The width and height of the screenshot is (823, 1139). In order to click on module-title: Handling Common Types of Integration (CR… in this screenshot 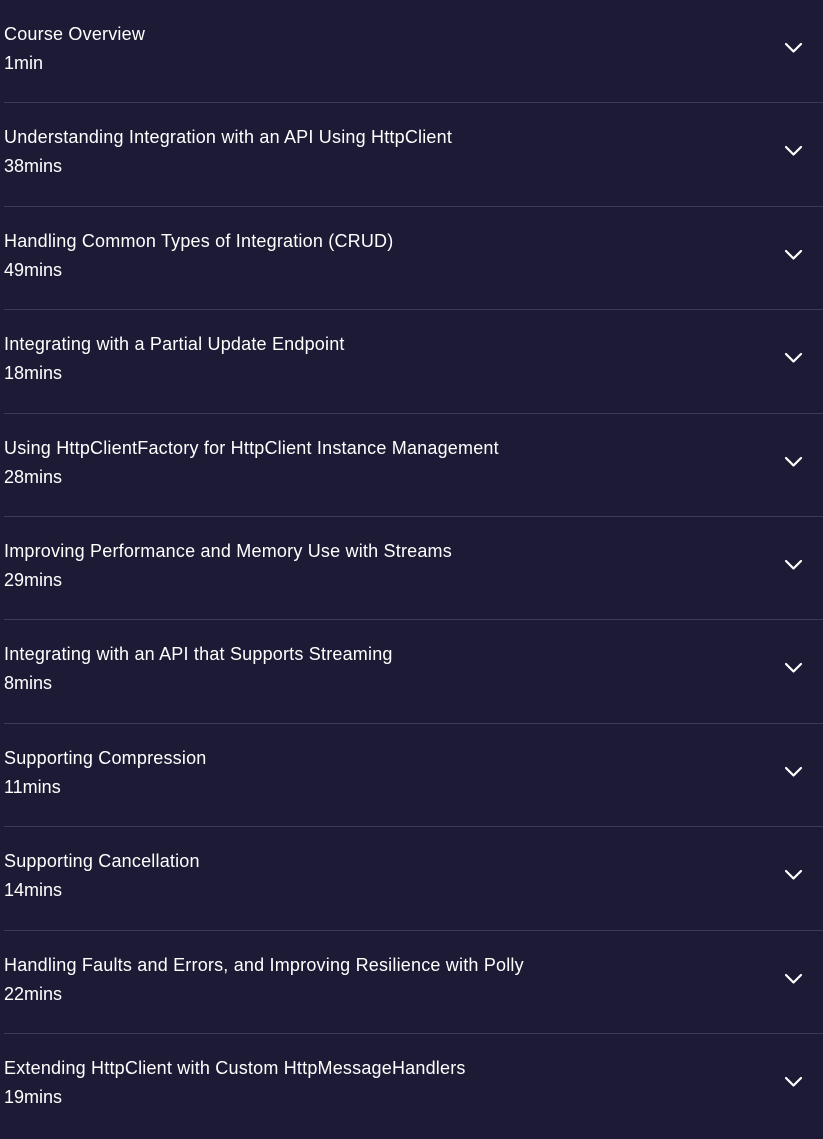, I will do `click(199, 240)`.